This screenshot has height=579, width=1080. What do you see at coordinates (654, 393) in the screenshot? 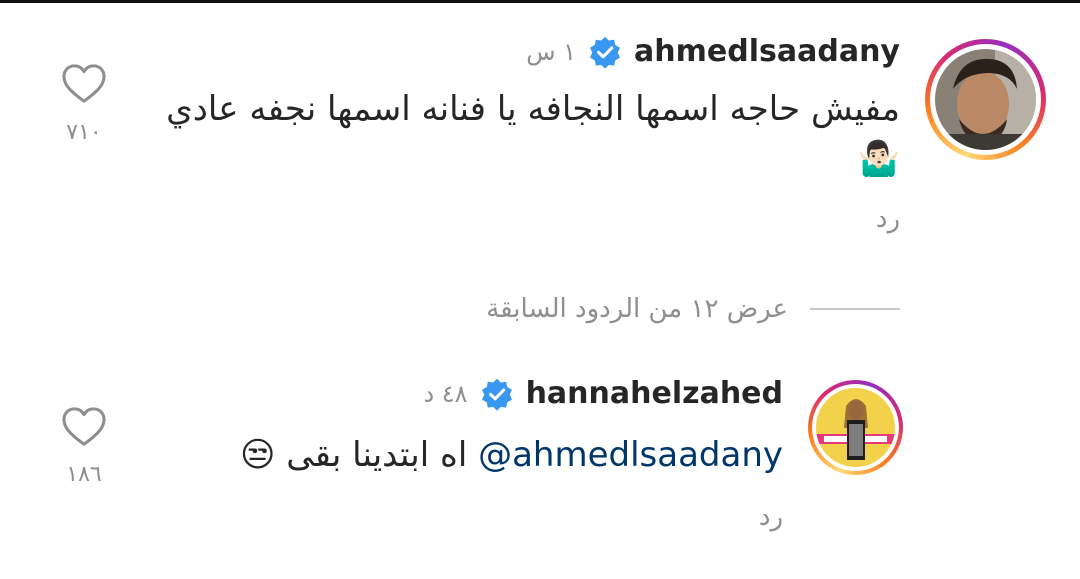
I see `username: hannahelzahed` at bounding box center [654, 393].